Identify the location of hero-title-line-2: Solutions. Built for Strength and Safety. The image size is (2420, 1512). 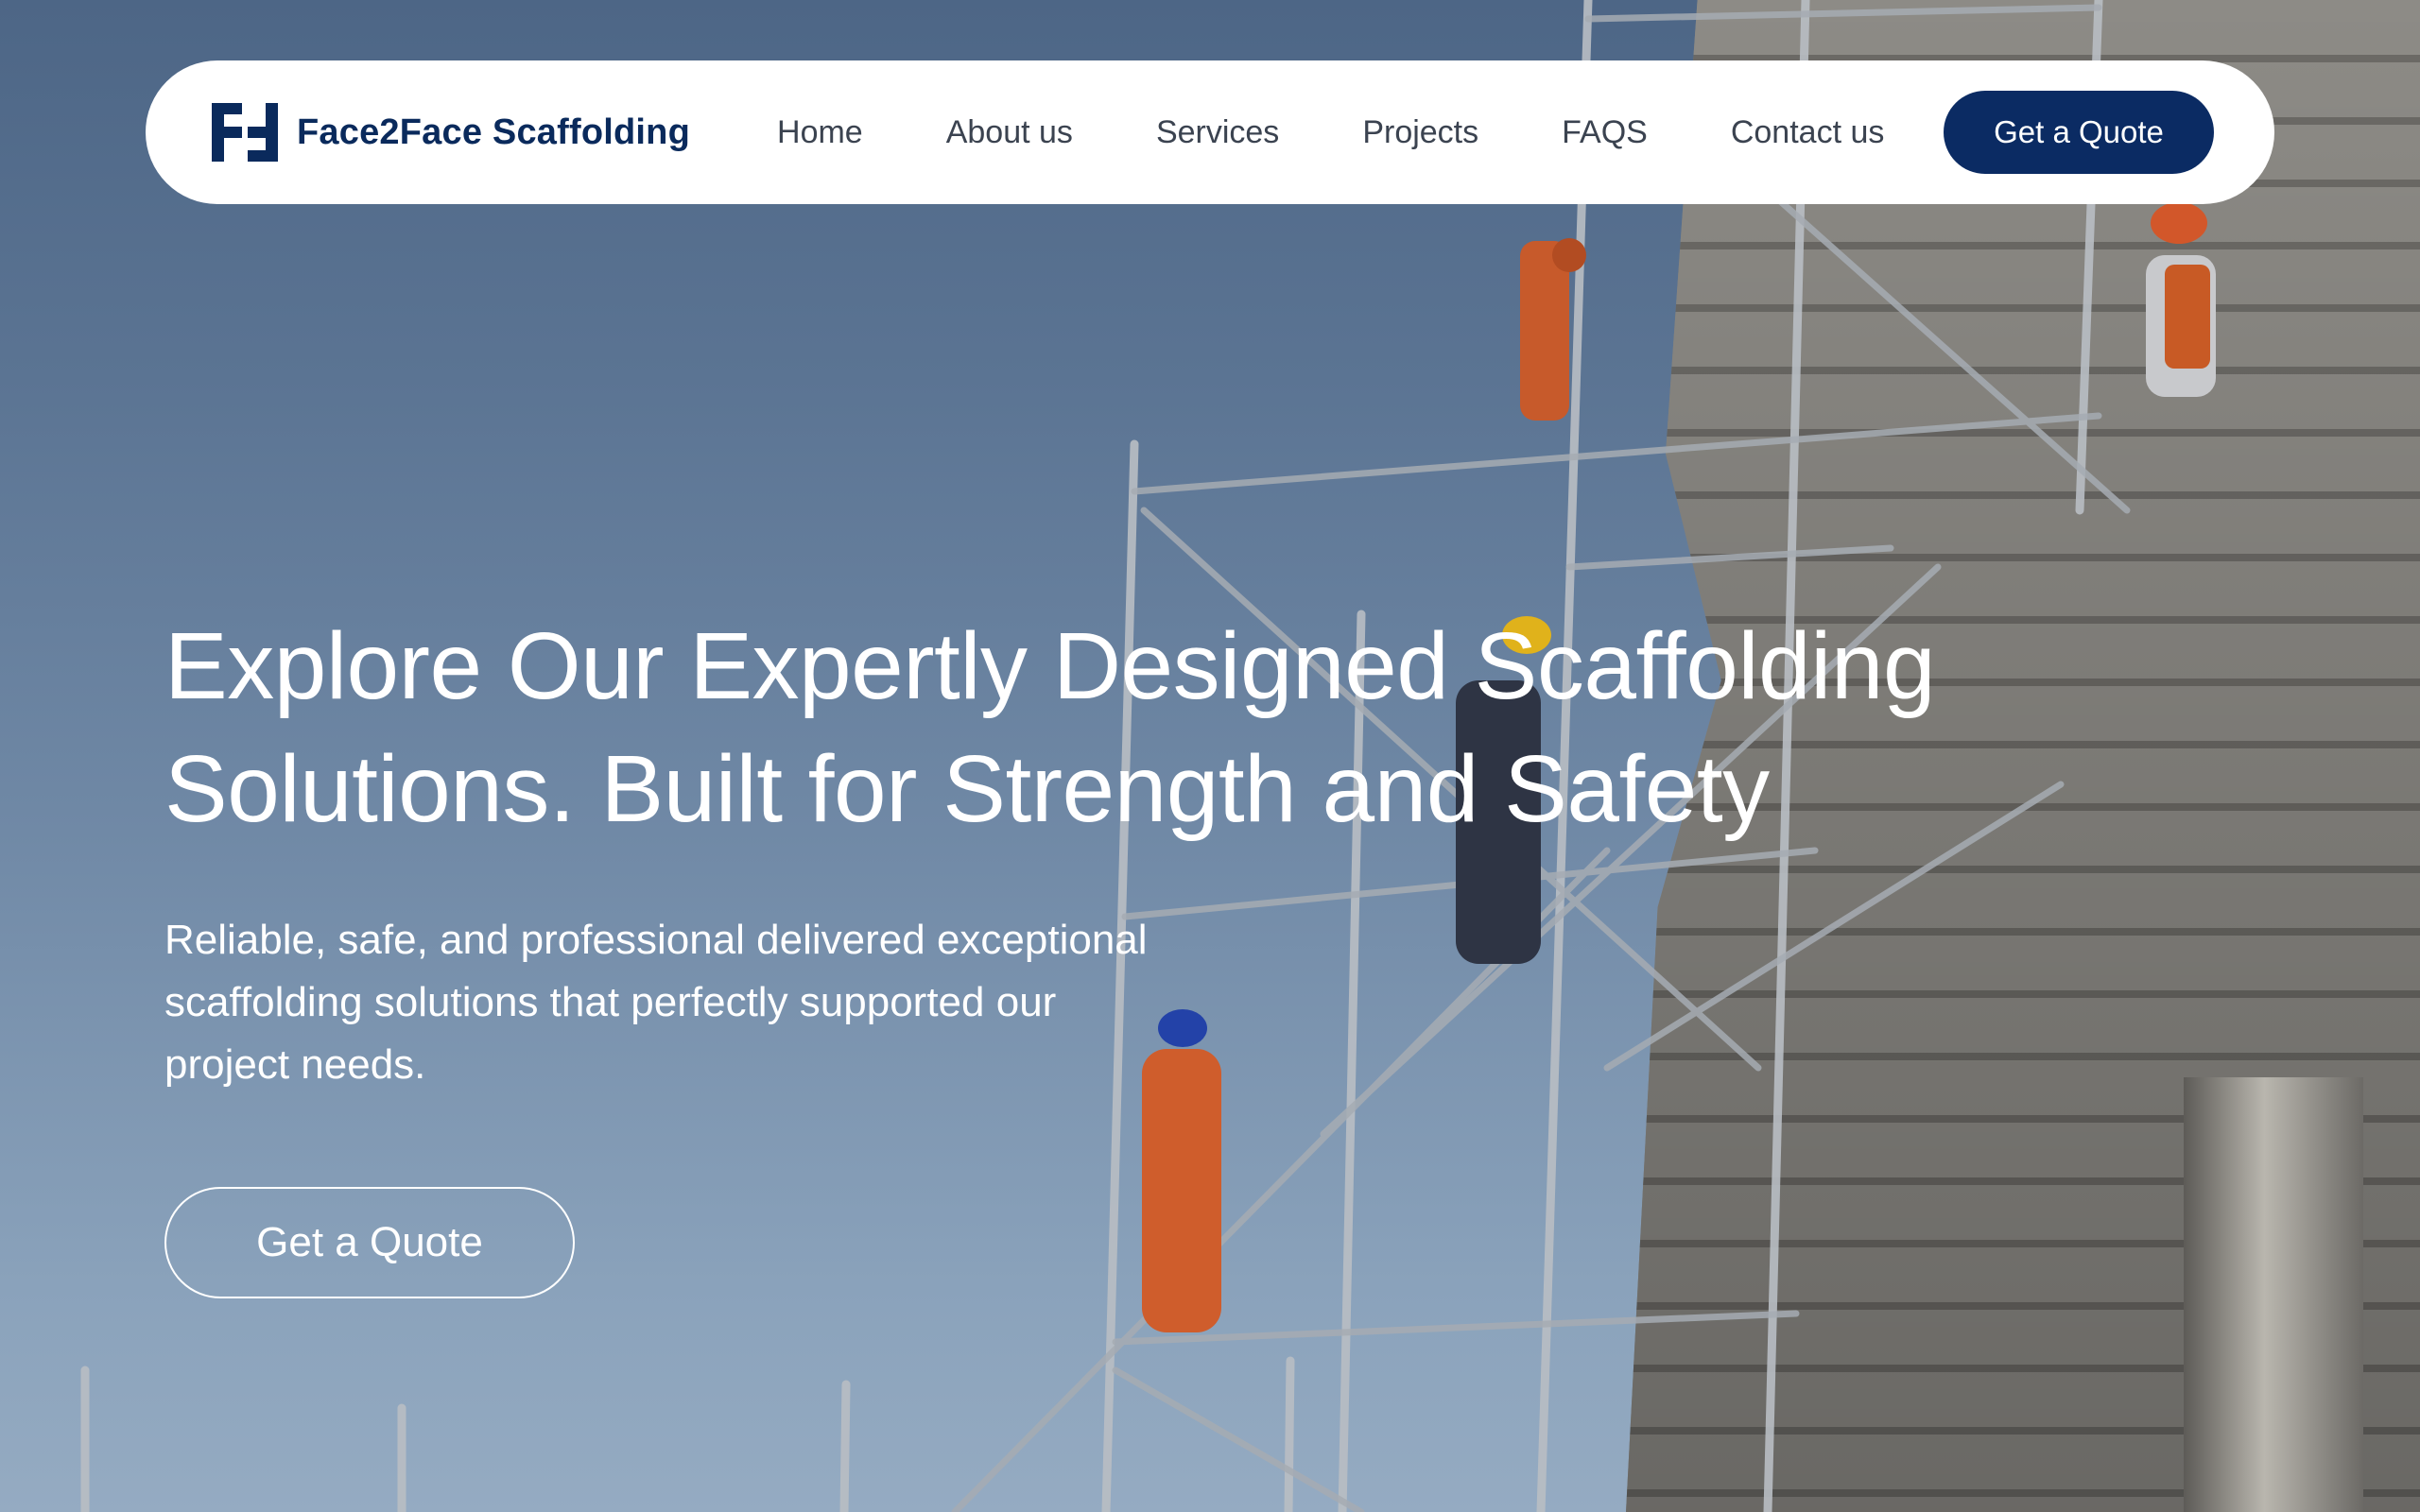
(967, 789).